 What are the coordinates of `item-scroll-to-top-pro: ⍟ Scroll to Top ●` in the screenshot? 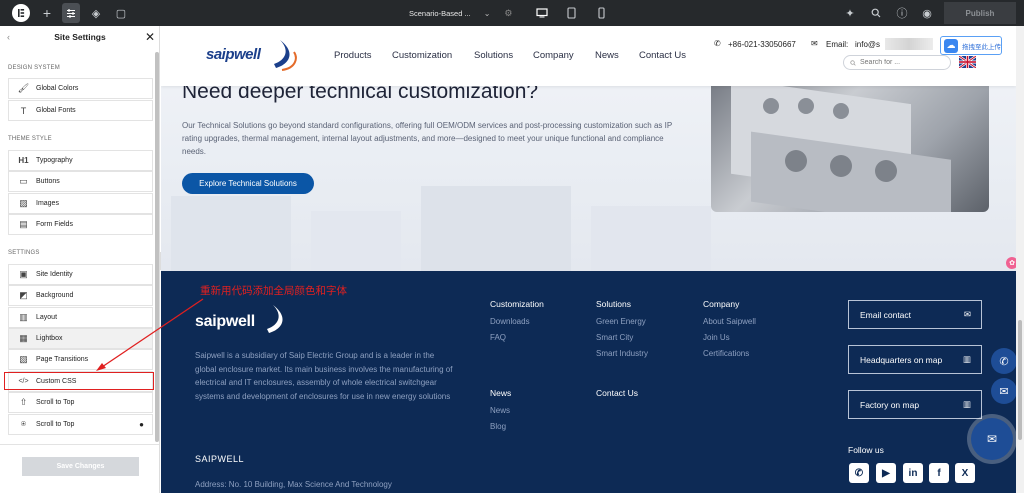 It's located at (80, 424).